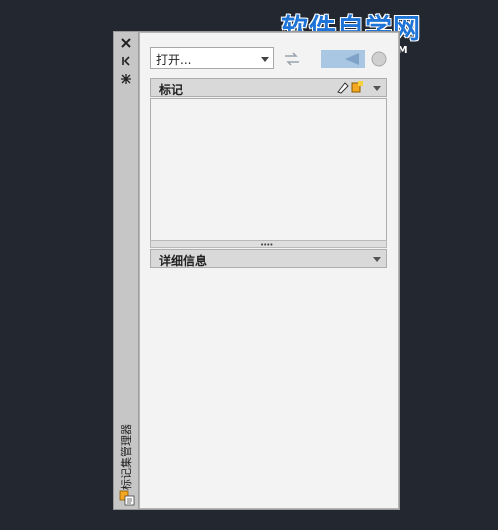 Image resolution: width=498 pixels, height=530 pixels. What do you see at coordinates (343, 59) in the screenshot?
I see `view-markup-icon` at bounding box center [343, 59].